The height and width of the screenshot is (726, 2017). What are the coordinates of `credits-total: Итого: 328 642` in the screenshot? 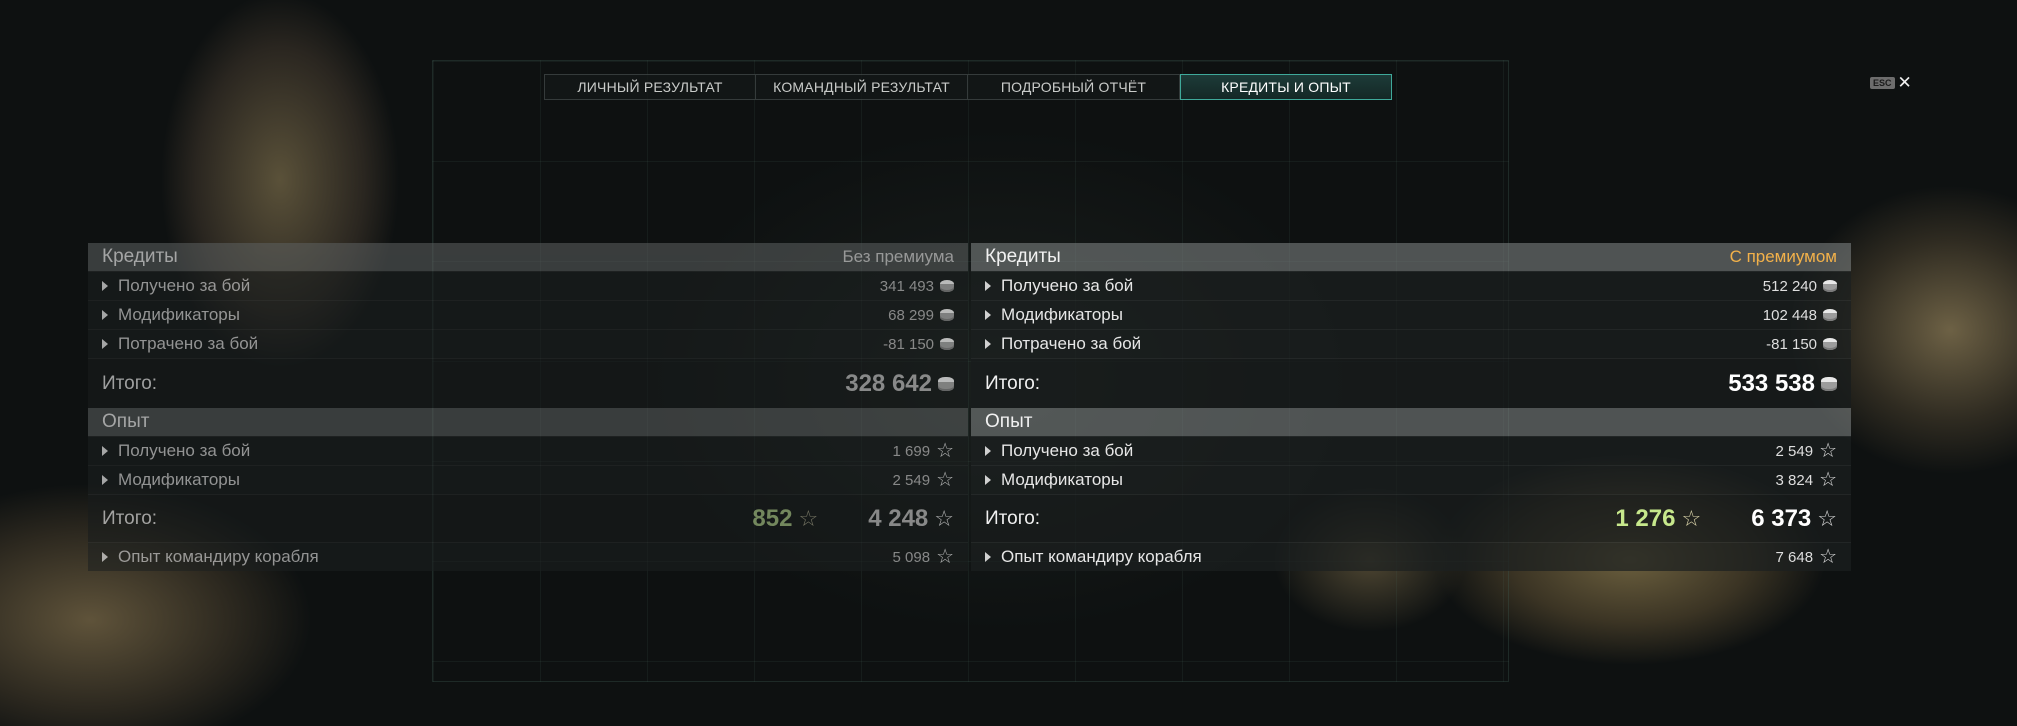 It's located at (528, 383).